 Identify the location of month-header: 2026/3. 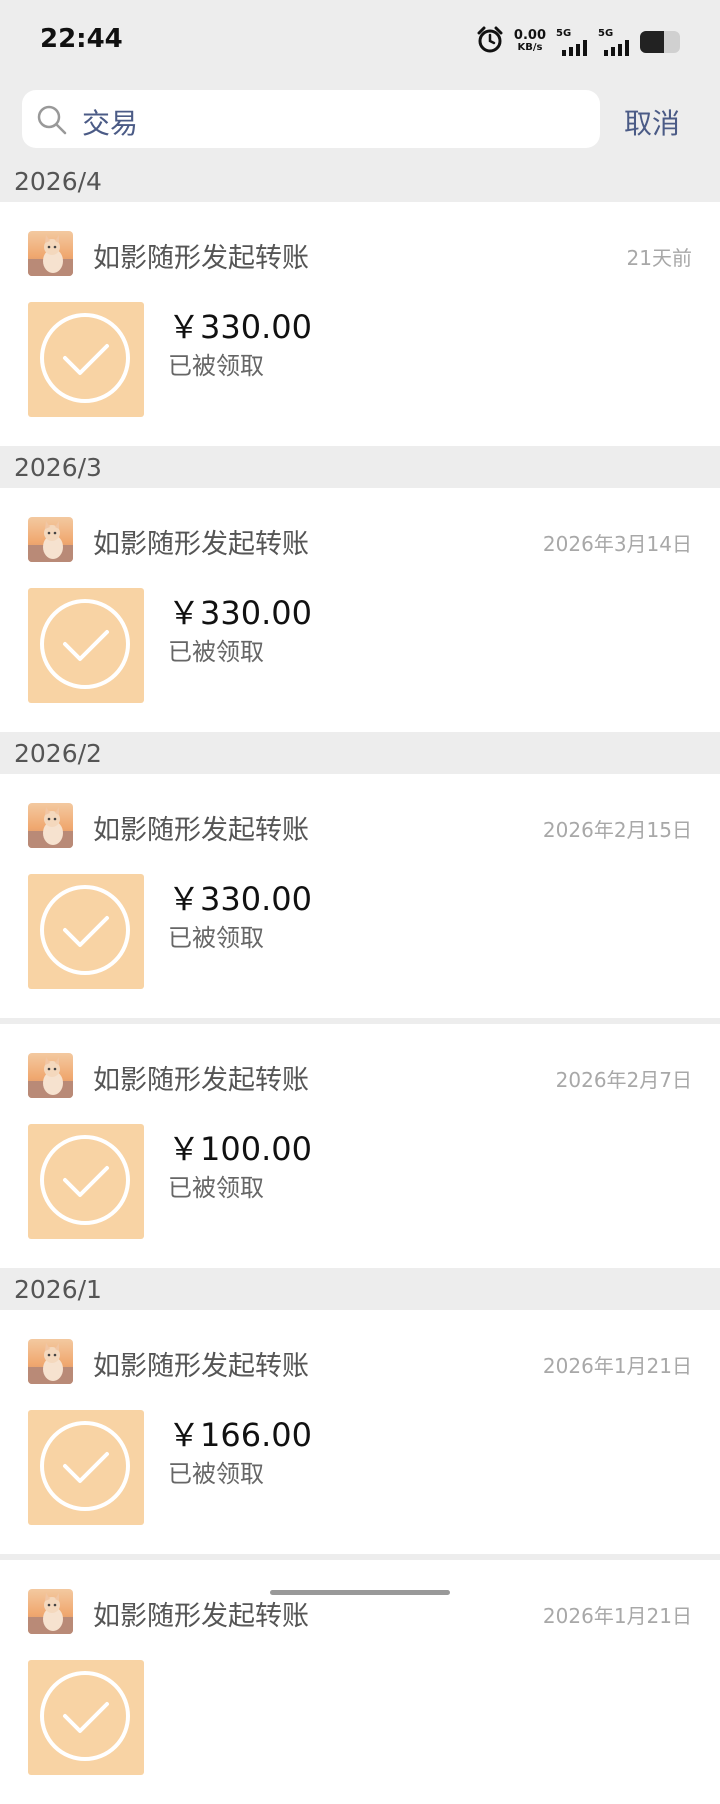
(360, 467).